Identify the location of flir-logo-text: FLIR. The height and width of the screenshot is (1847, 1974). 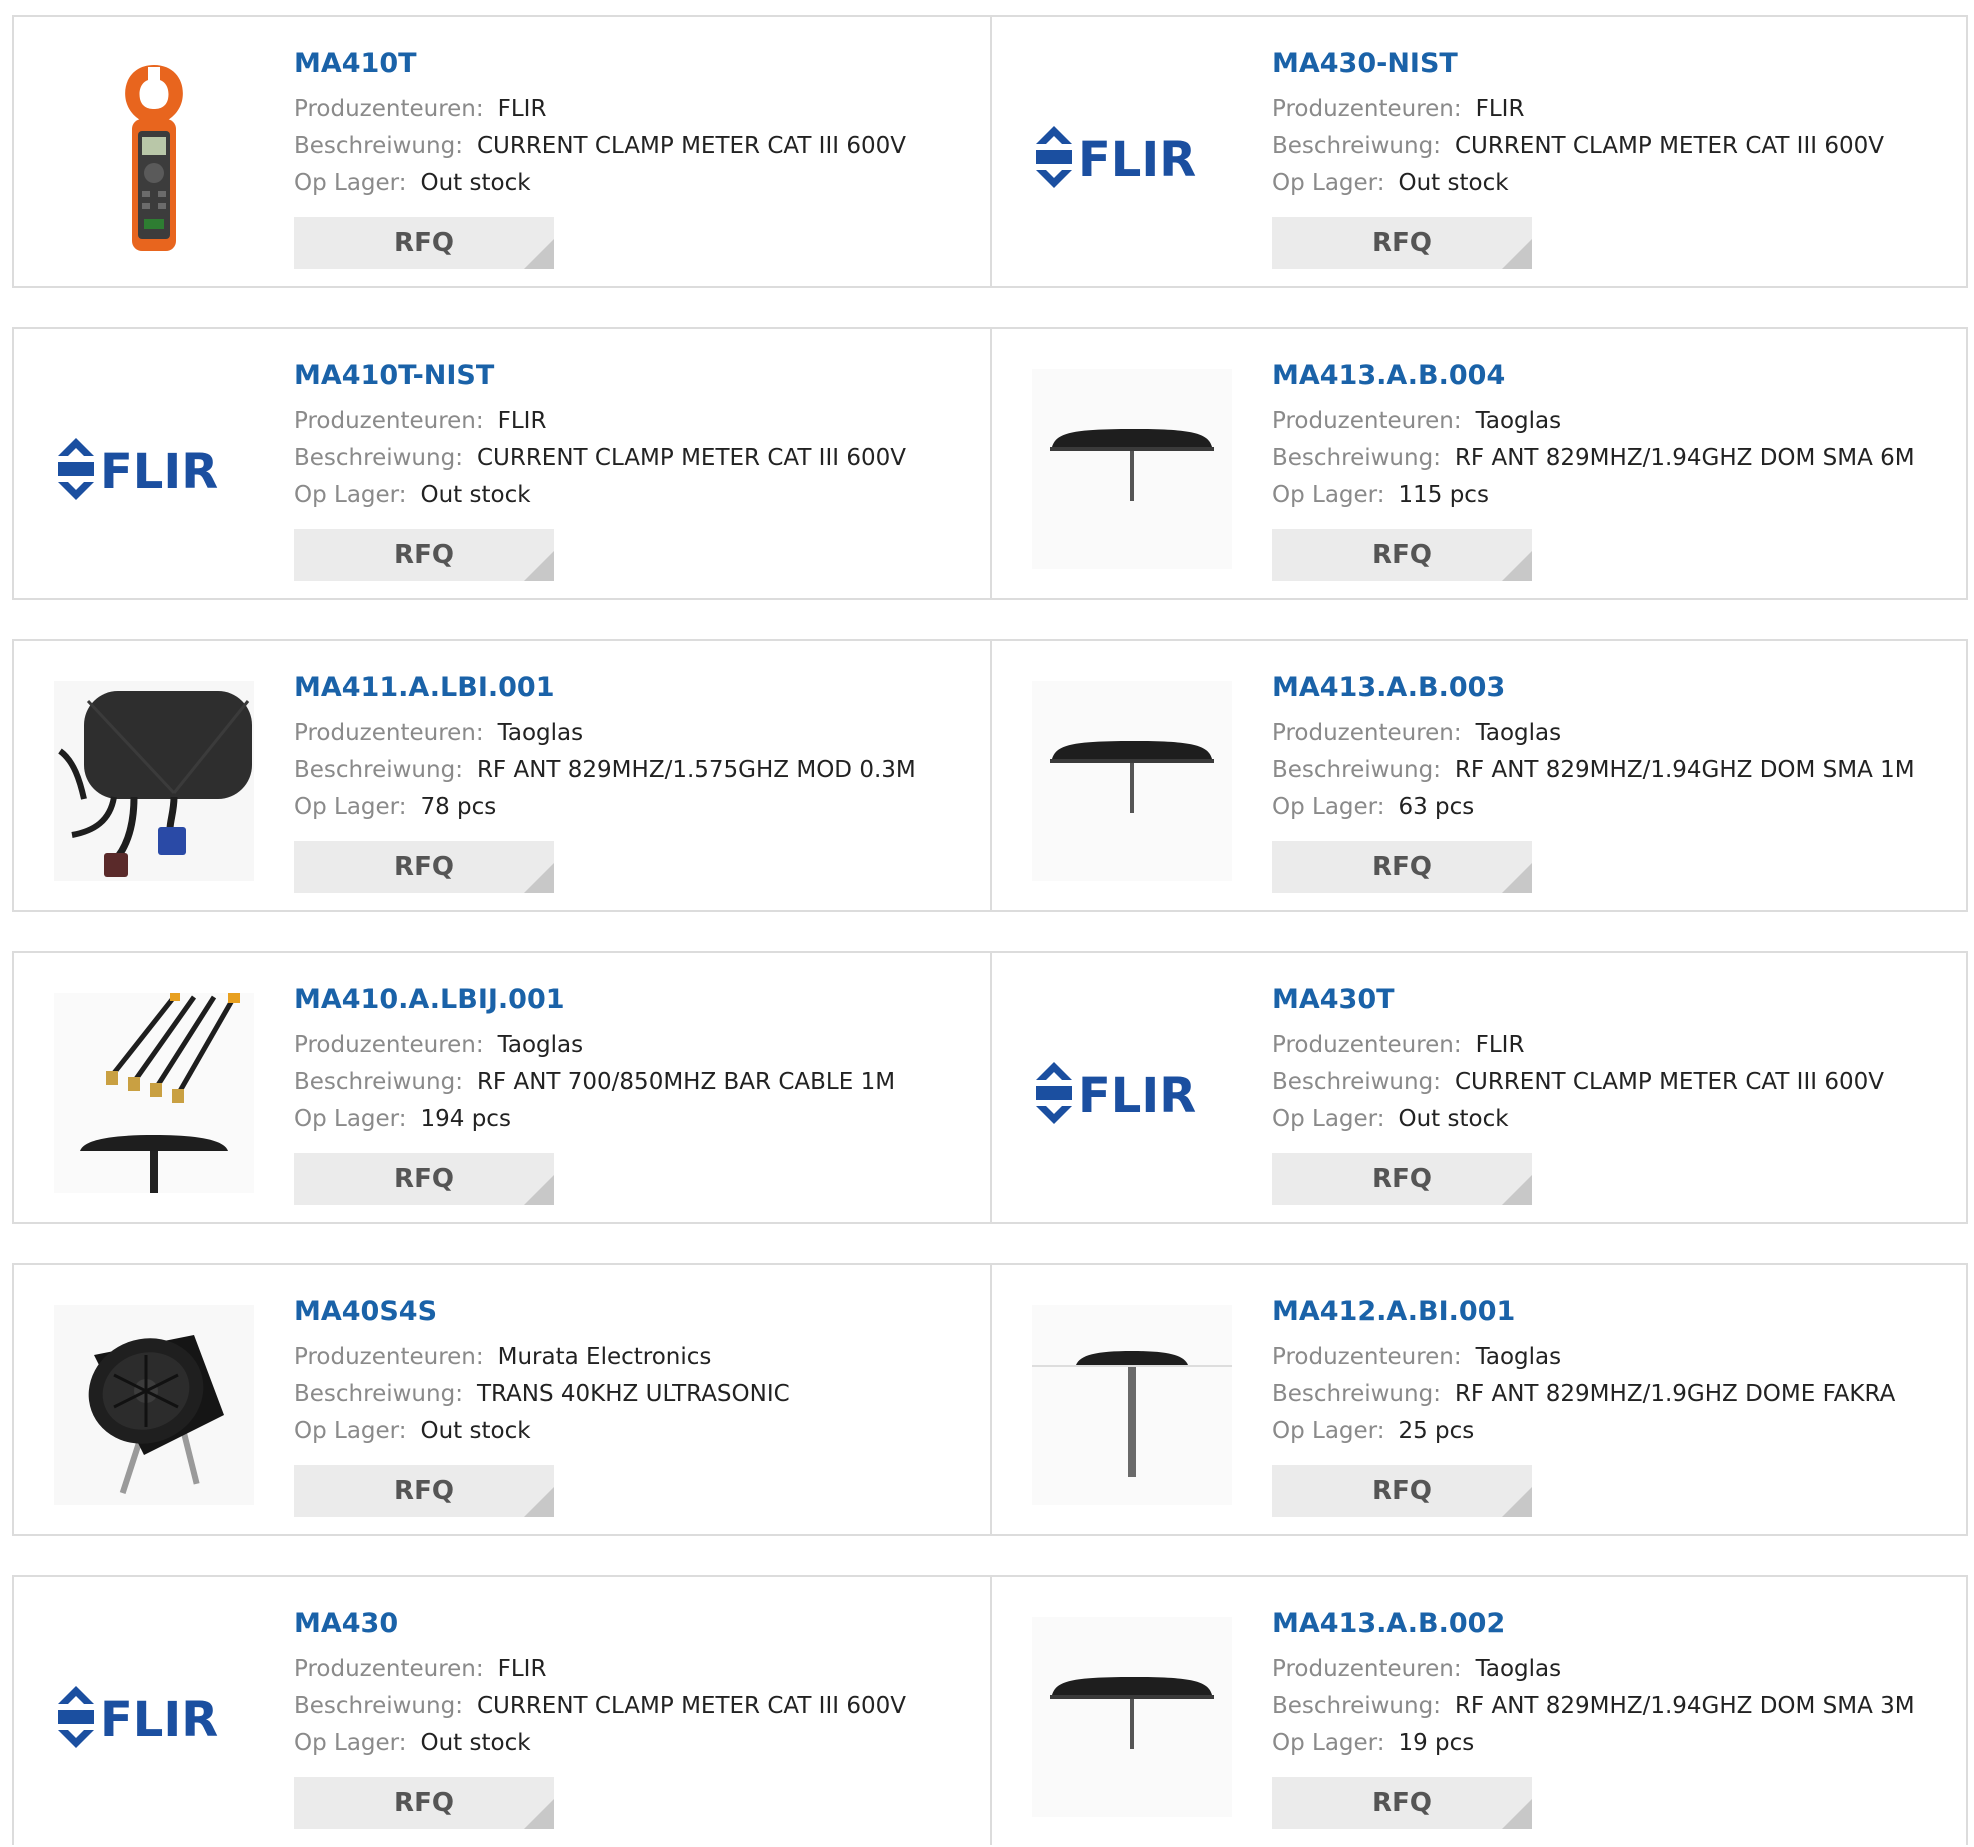
(1137, 1096).